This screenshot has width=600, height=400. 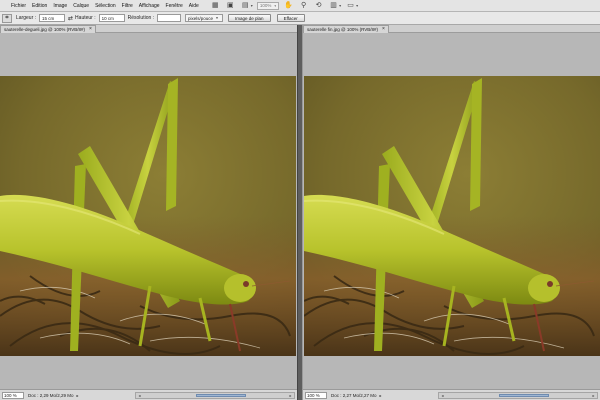 I want to click on menu-selection: Sélection, so click(x=105, y=6).